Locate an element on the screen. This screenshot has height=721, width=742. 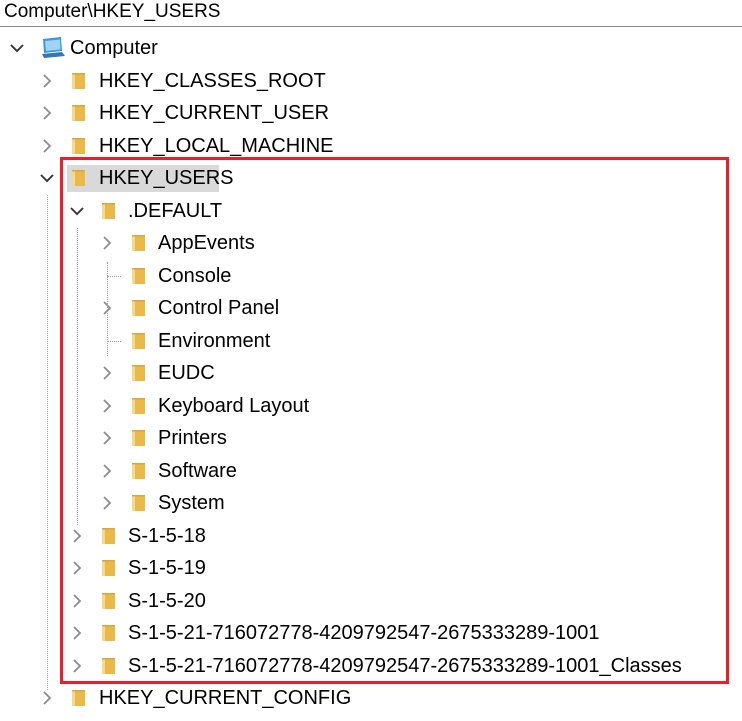
computer-icon is located at coordinates (53, 48).